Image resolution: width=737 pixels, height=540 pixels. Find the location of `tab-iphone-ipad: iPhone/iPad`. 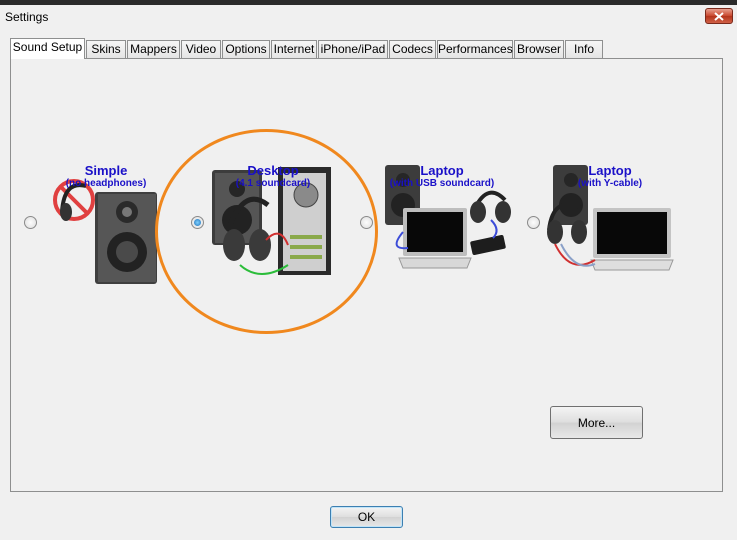

tab-iphone-ipad: iPhone/iPad is located at coordinates (353, 49).